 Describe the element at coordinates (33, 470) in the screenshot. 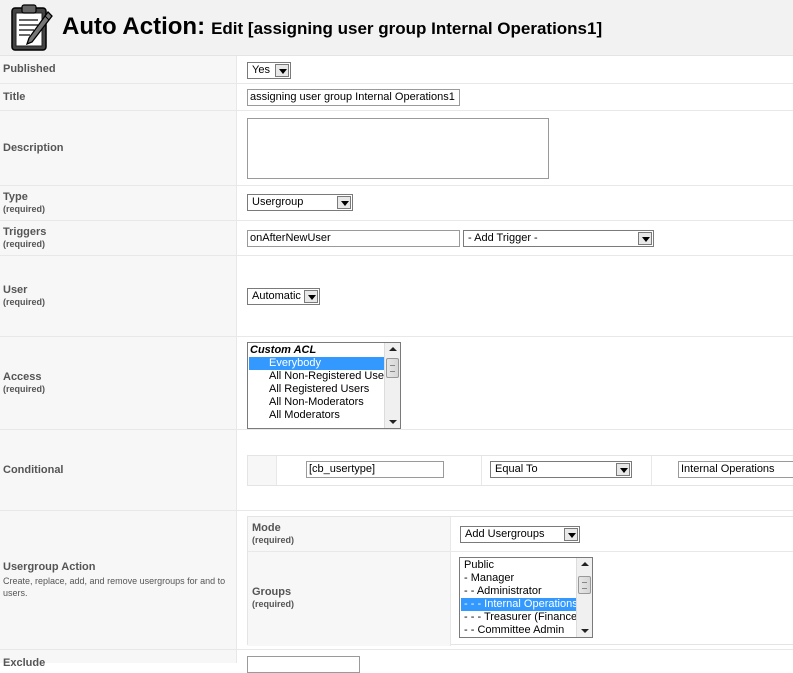

I see `conditional-label: Conditional` at that location.